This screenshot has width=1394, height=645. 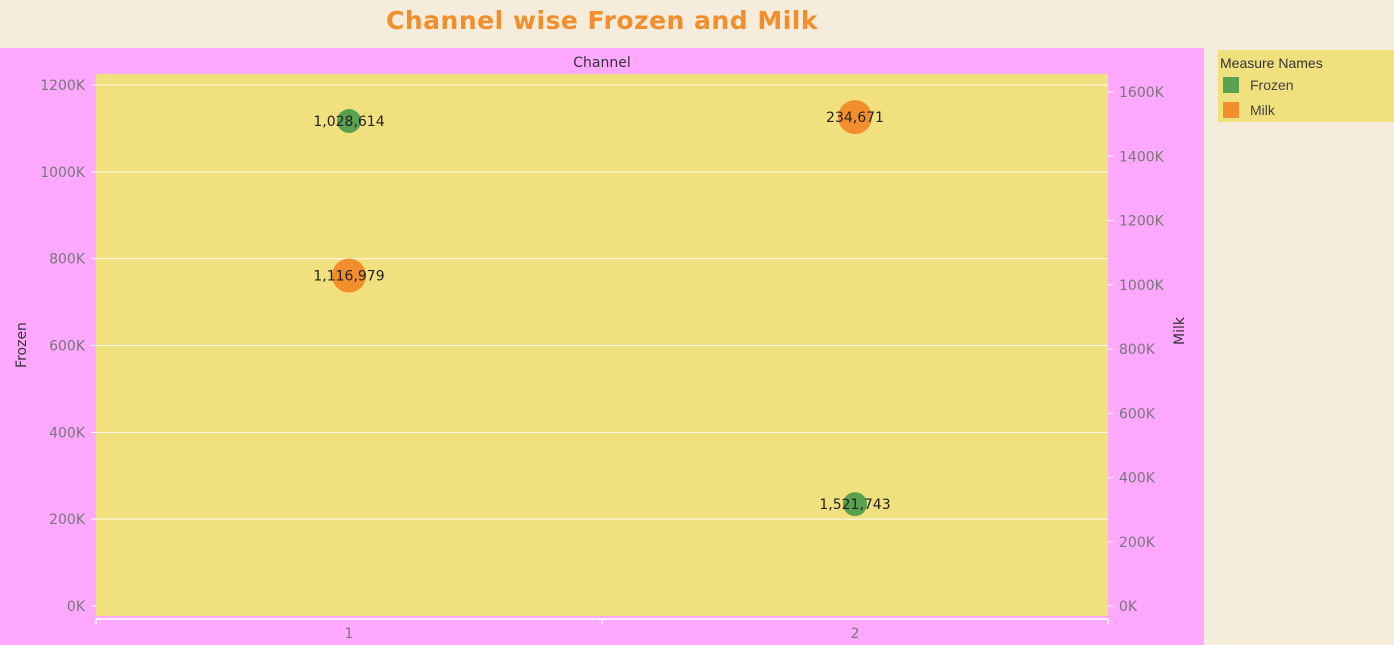 I want to click on legend-label-frozen: Frozen, so click(x=1272, y=85).